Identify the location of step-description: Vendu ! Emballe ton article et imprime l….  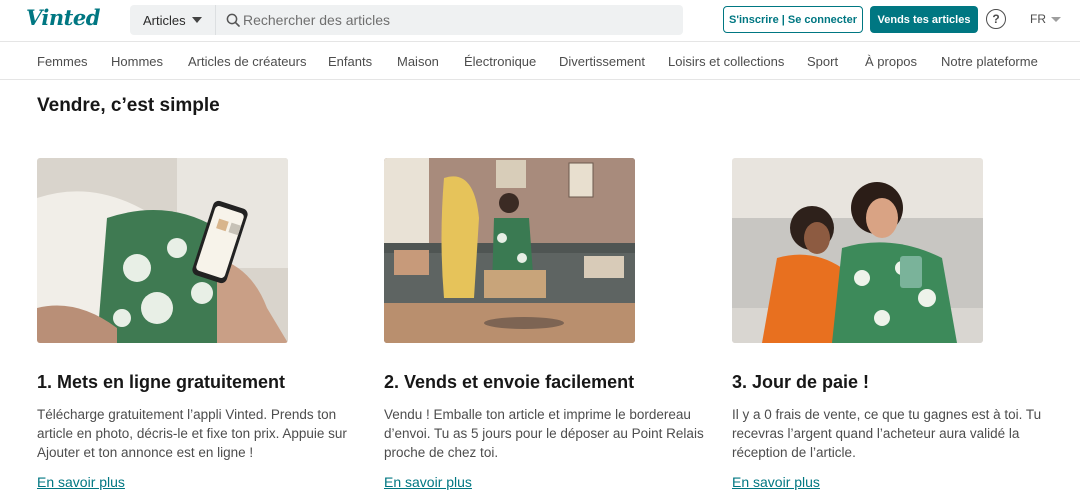
(544, 433).